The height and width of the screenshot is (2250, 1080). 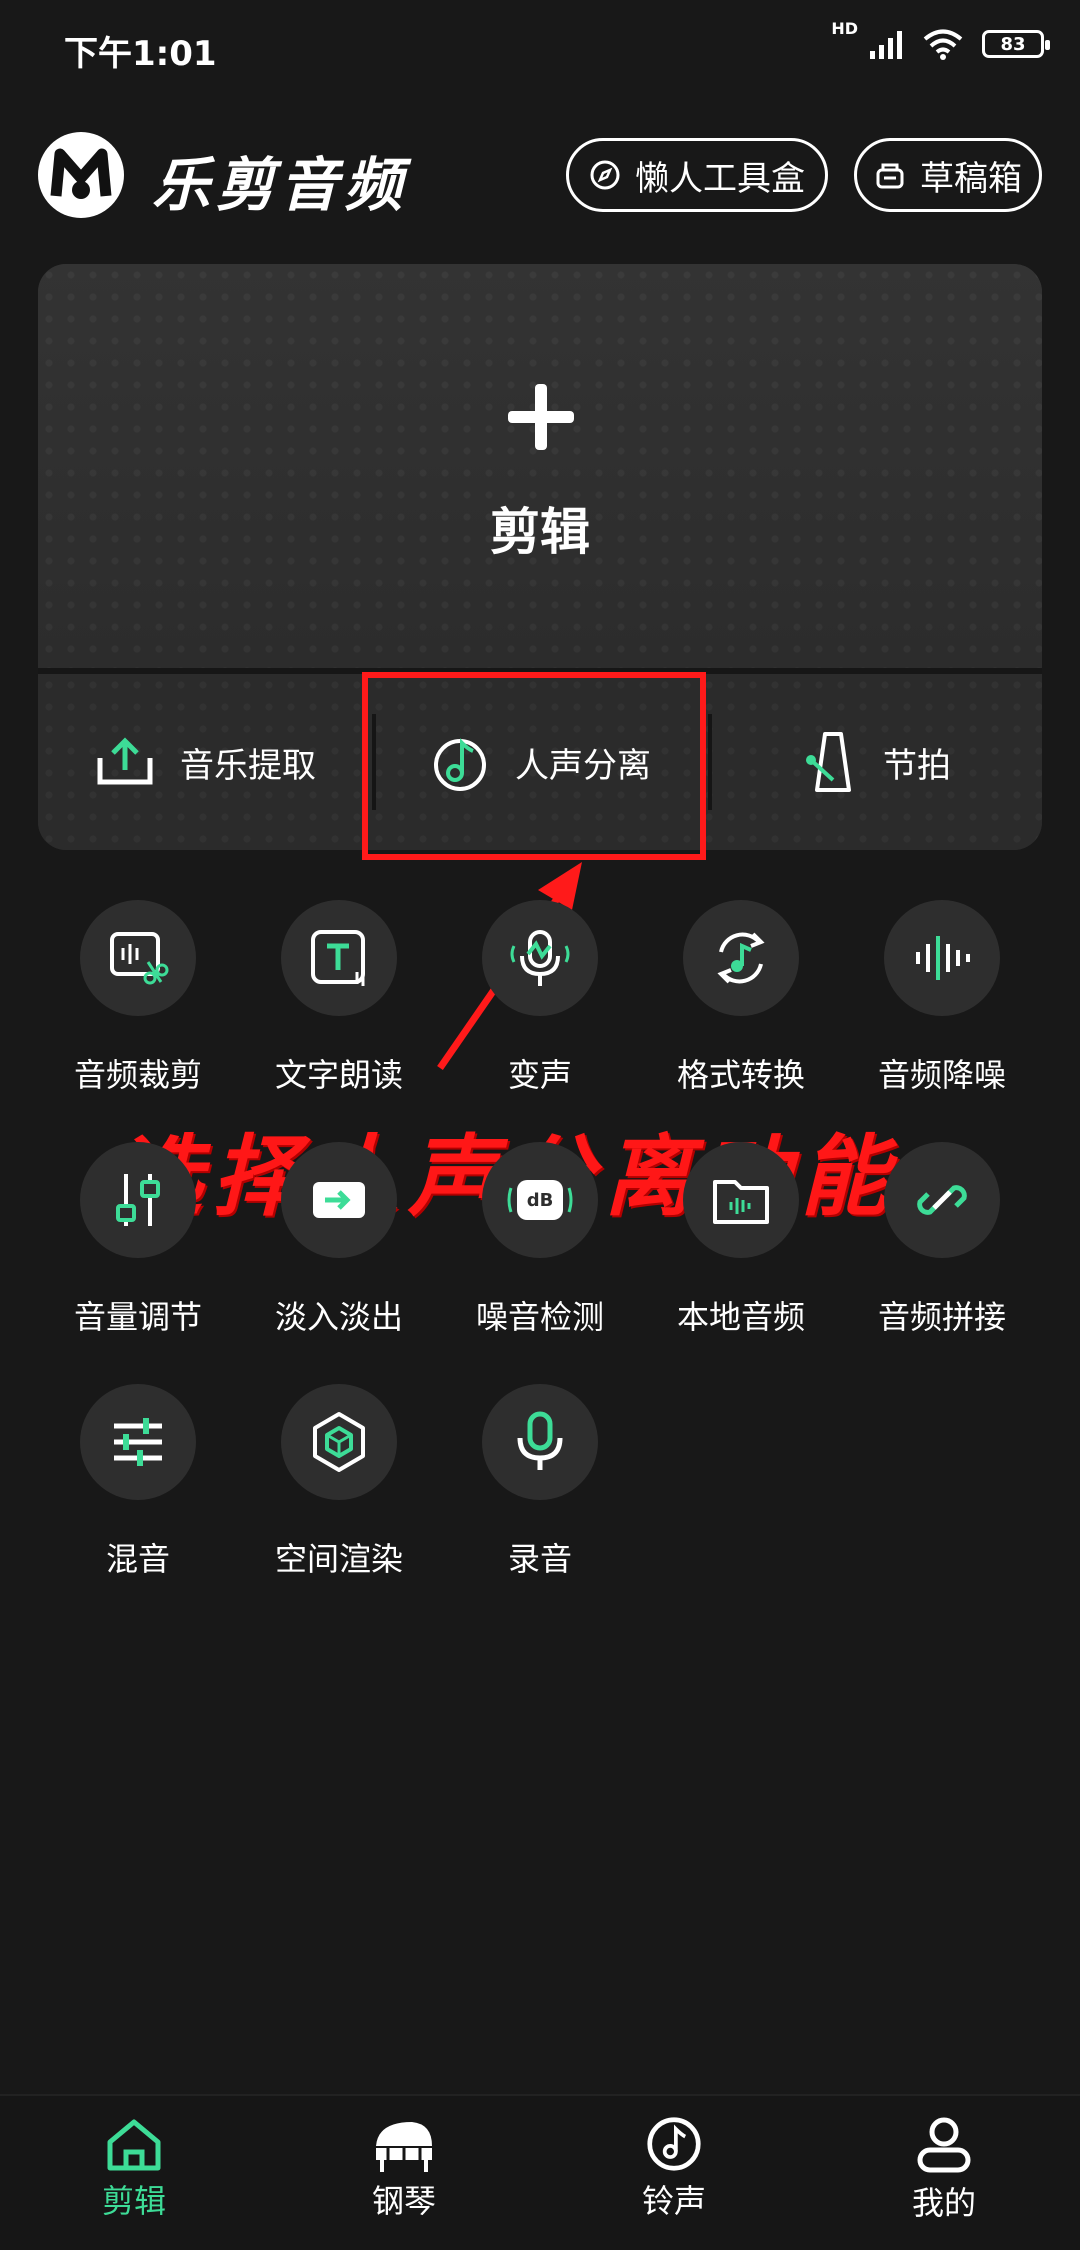 I want to click on nav-piano: 钢琴, so click(x=404, y=2176).